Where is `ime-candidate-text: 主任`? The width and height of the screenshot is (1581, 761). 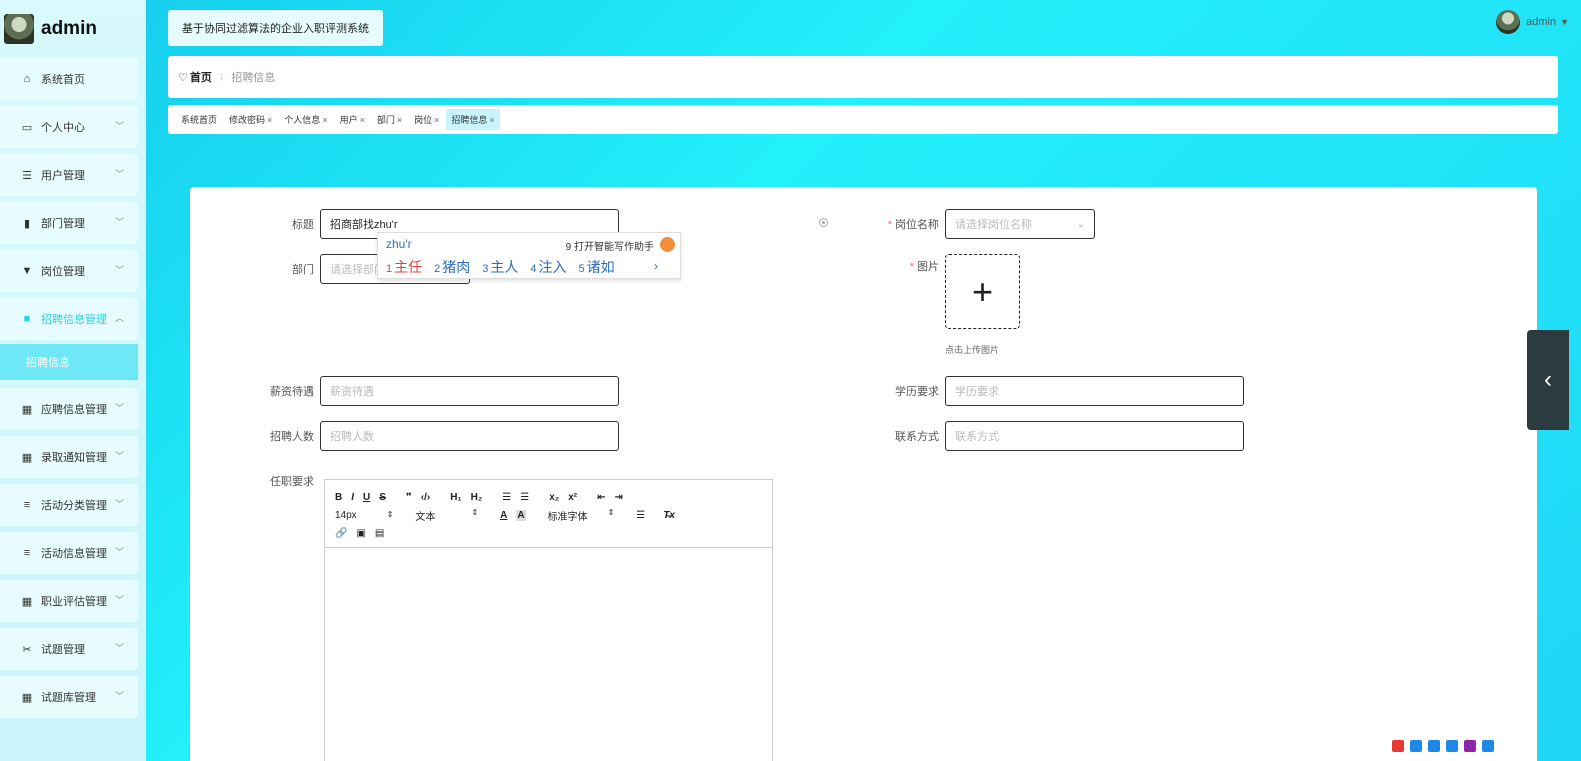 ime-candidate-text: 主任 is located at coordinates (408, 267).